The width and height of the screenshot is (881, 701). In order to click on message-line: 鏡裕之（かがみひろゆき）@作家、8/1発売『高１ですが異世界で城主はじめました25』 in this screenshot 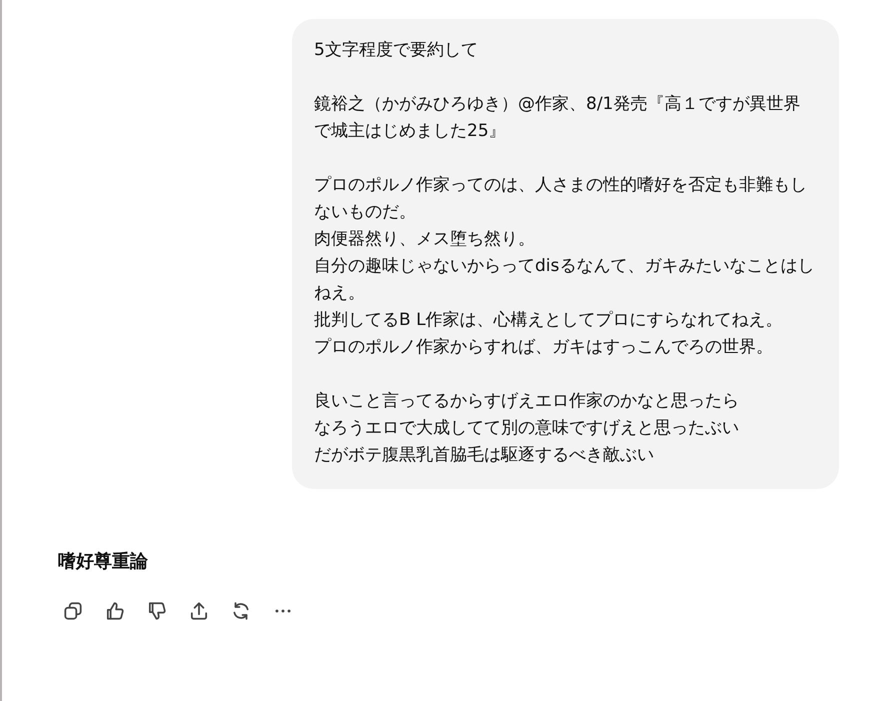, I will do `click(558, 118)`.